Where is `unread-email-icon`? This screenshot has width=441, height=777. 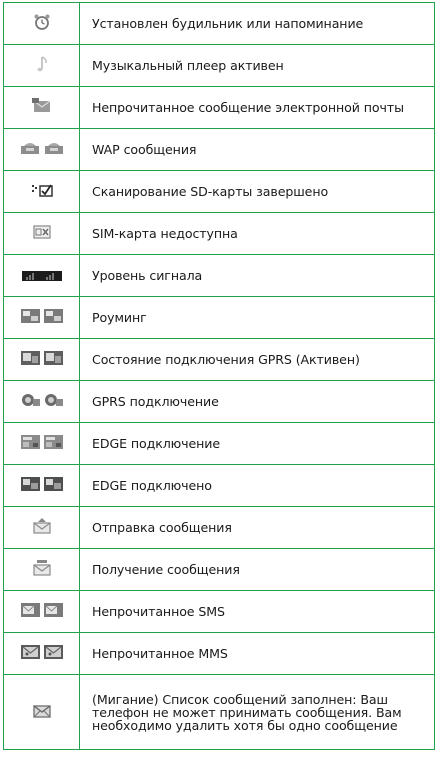
unread-email-icon is located at coordinates (41, 105).